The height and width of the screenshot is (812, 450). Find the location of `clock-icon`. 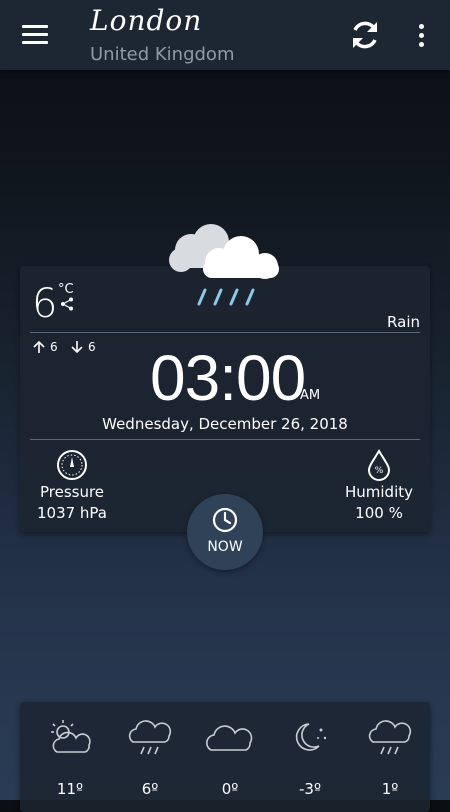

clock-icon is located at coordinates (225, 520).